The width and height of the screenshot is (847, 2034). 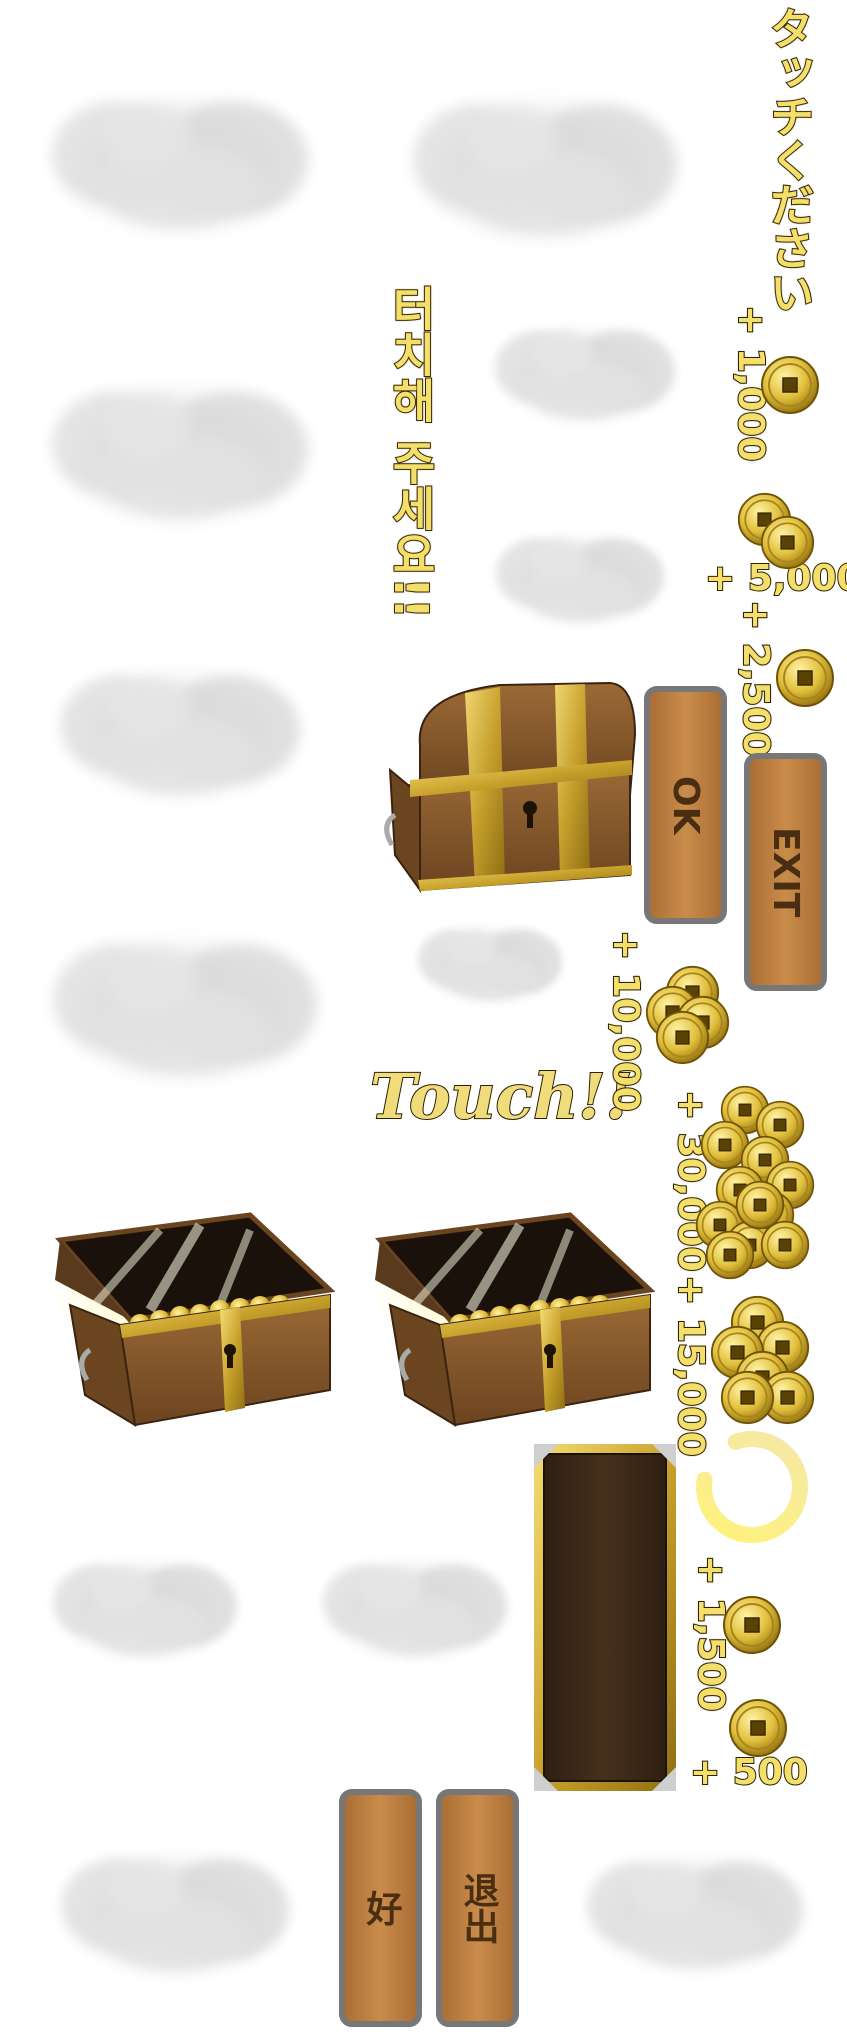 I want to click on closed-treasure-chest, so click(x=510, y=785).